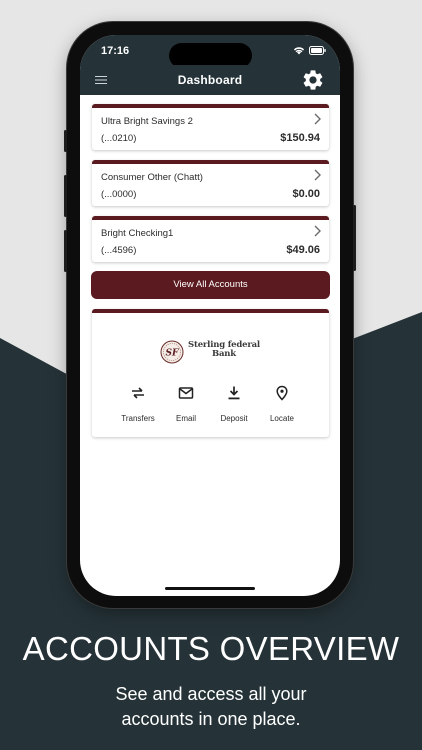 The height and width of the screenshot is (750, 422). Describe the element at coordinates (119, 138) in the screenshot. I see `account-number: (...0210)` at that location.